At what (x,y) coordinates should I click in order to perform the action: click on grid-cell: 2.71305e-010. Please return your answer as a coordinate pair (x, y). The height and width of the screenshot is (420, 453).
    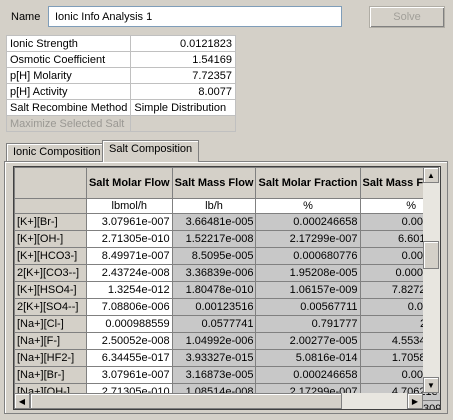
    Looking at the image, I should click on (129, 239).